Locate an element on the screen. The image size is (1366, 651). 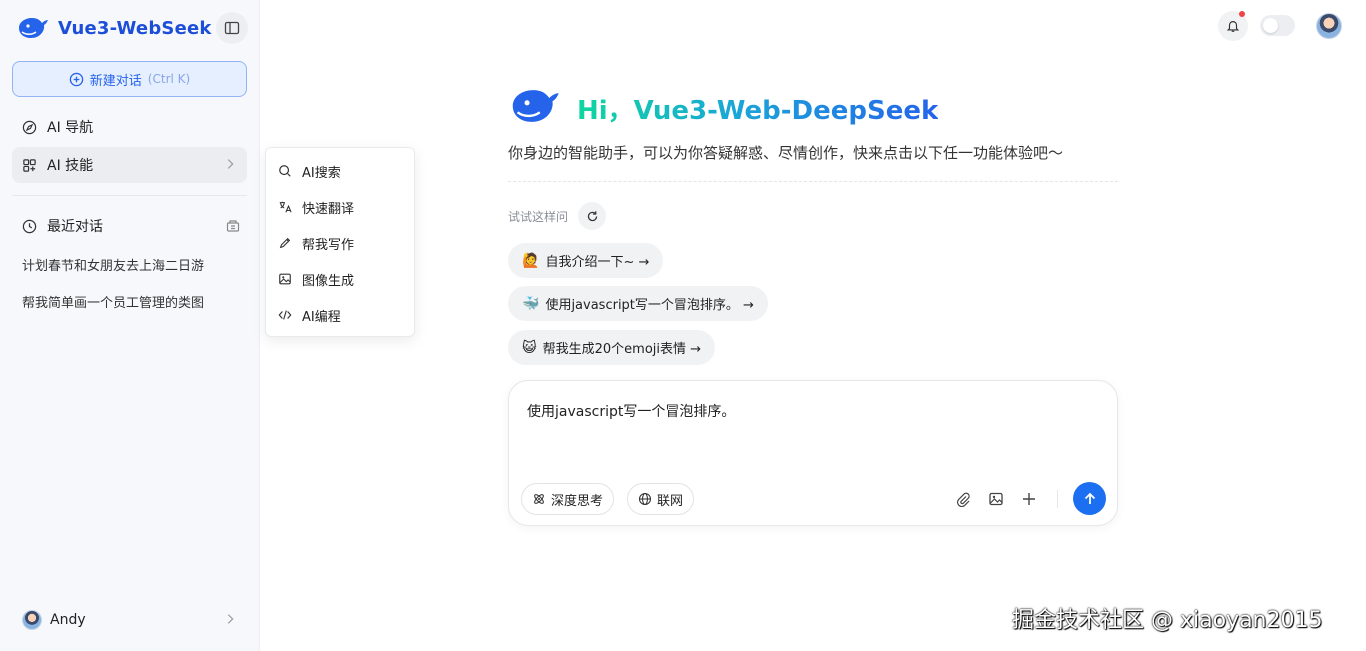
hero-title: Hi，Vue3-Web-DeepSeek is located at coordinates (757, 108).